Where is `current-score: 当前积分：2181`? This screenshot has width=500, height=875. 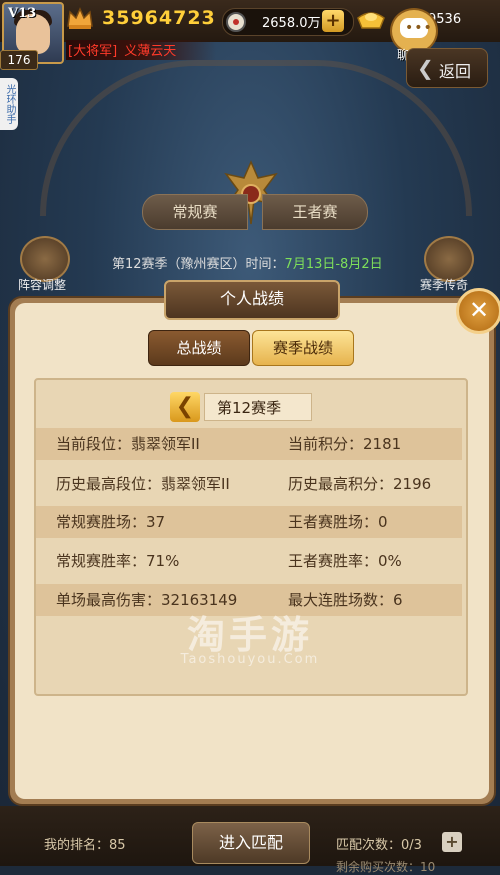
current-score: 当前积分：2181 is located at coordinates (345, 444).